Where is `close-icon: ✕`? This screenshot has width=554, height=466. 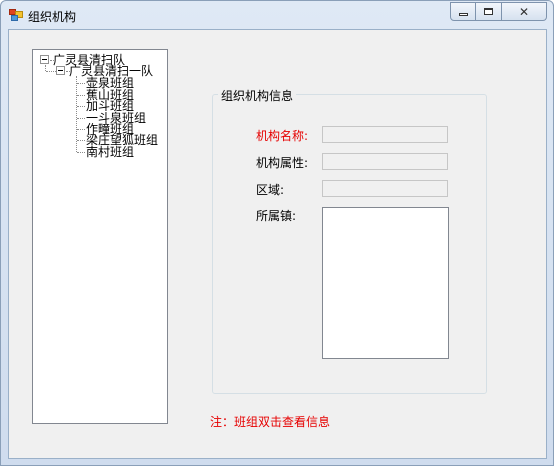
close-icon: ✕ is located at coordinates (524, 11).